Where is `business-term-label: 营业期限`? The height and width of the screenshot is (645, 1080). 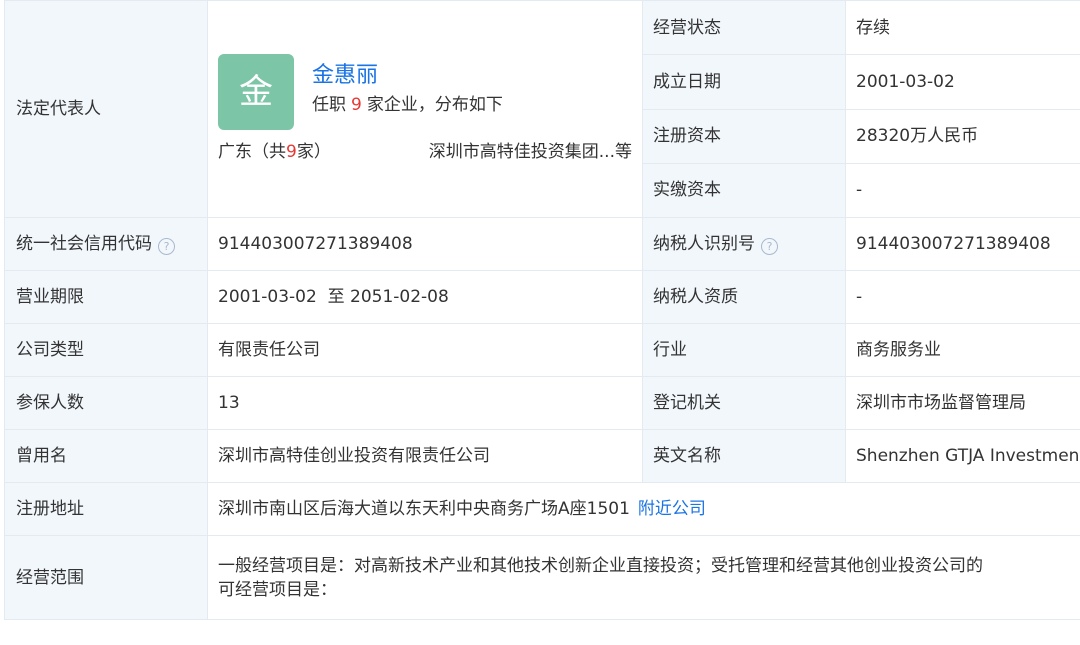 business-term-label: 营业期限 is located at coordinates (106, 297).